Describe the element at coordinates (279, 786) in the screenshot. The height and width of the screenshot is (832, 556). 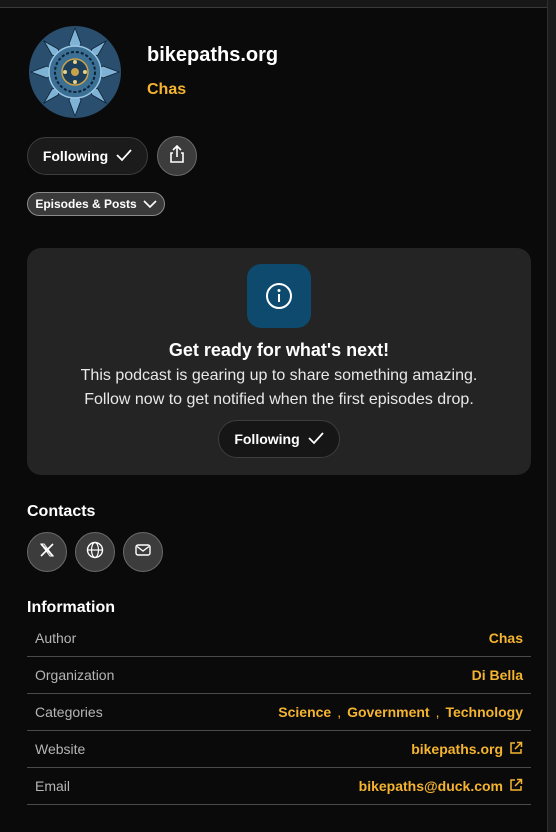
I see `info-row-email: Email bikepaths@duck.com` at that location.